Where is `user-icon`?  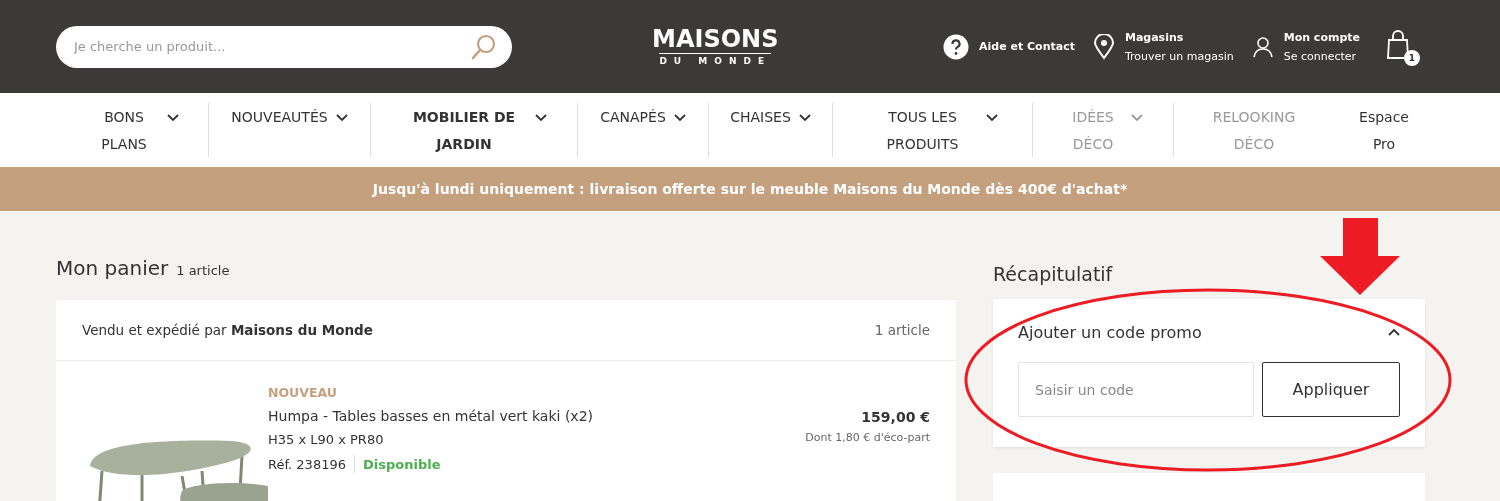 user-icon is located at coordinates (1262, 46).